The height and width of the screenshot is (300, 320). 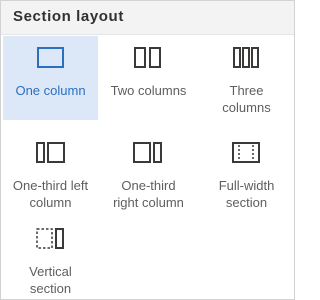 What do you see at coordinates (148, 173) in the screenshot?
I see `layout-option-one-third-right-column: One-third right column` at bounding box center [148, 173].